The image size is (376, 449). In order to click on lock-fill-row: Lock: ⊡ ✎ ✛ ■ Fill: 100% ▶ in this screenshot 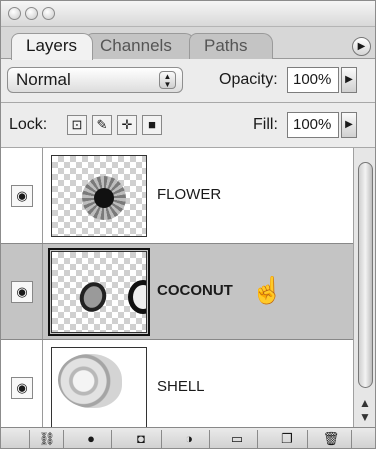, I will do `click(188, 125)`.